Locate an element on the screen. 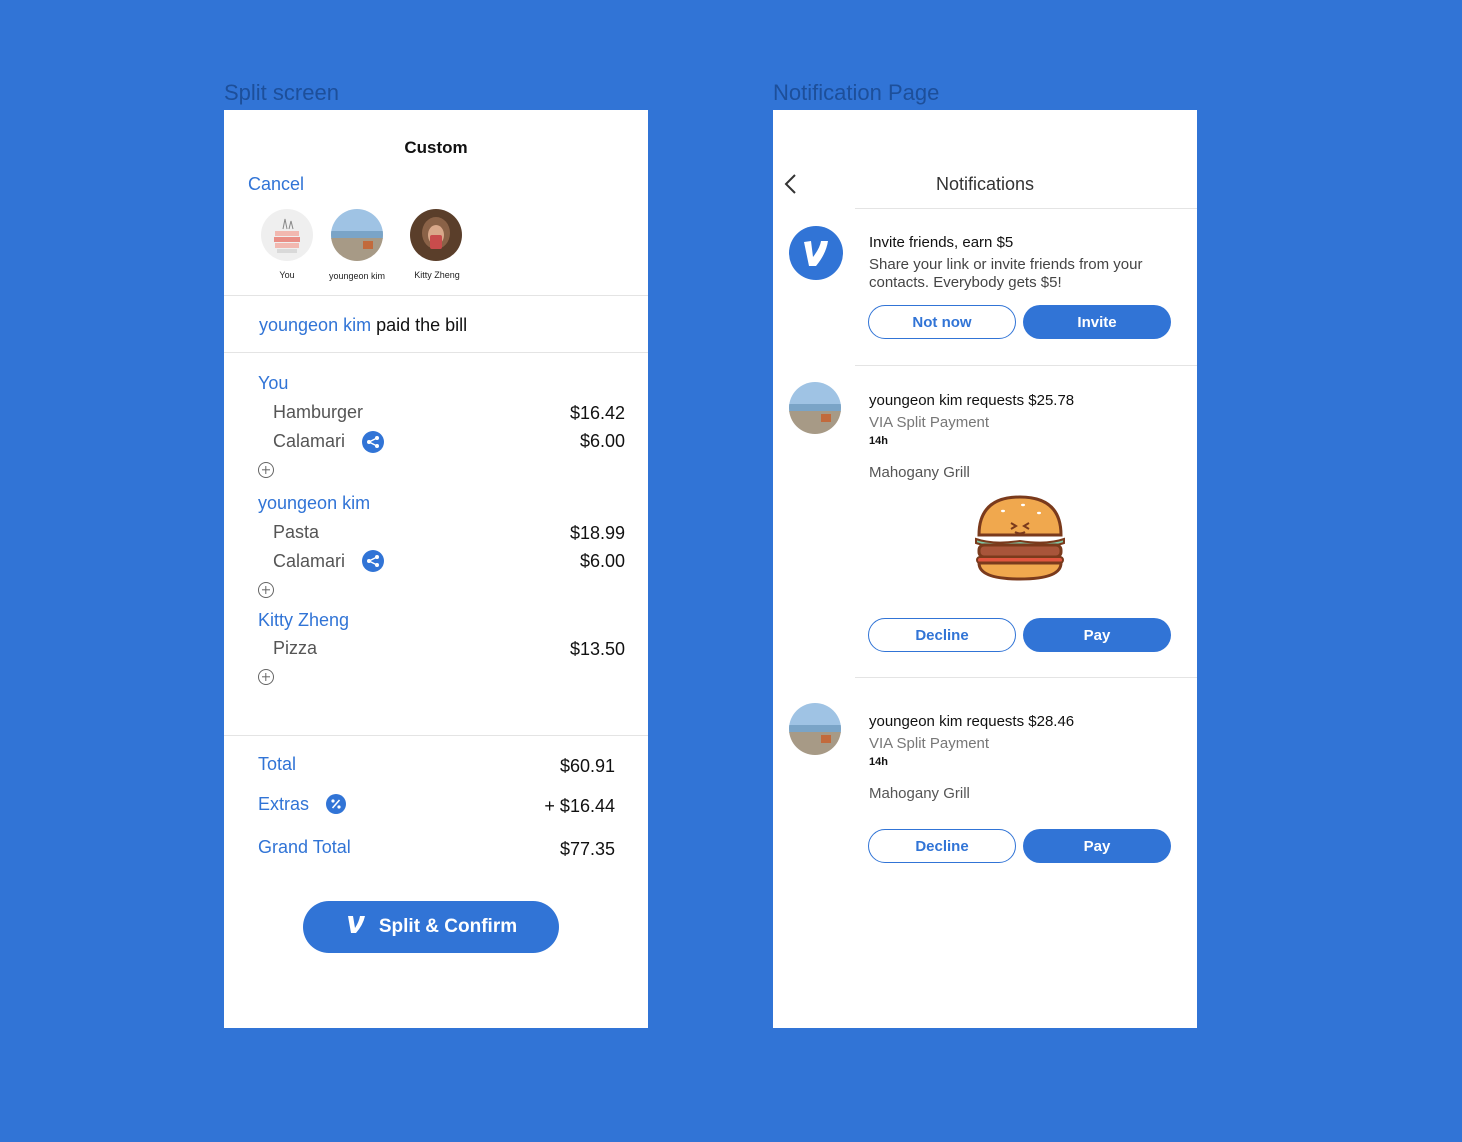 The width and height of the screenshot is (1462, 1142). avatar-caption-kitty-zheng: Kitty Zheng is located at coordinates (437, 275).